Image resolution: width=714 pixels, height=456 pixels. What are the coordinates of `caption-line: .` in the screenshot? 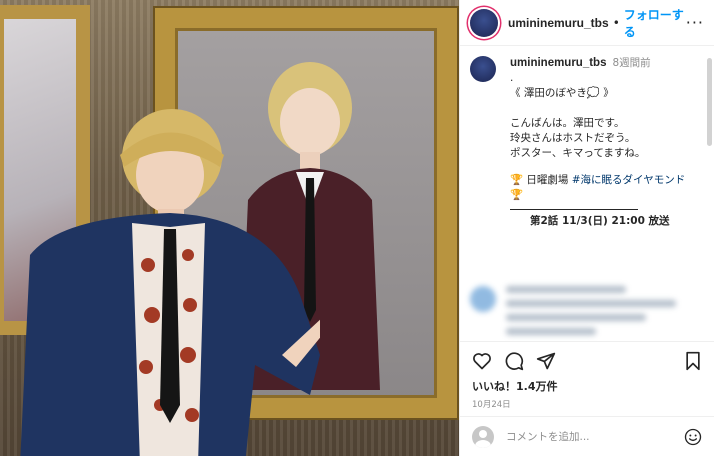 It's located at (512, 78).